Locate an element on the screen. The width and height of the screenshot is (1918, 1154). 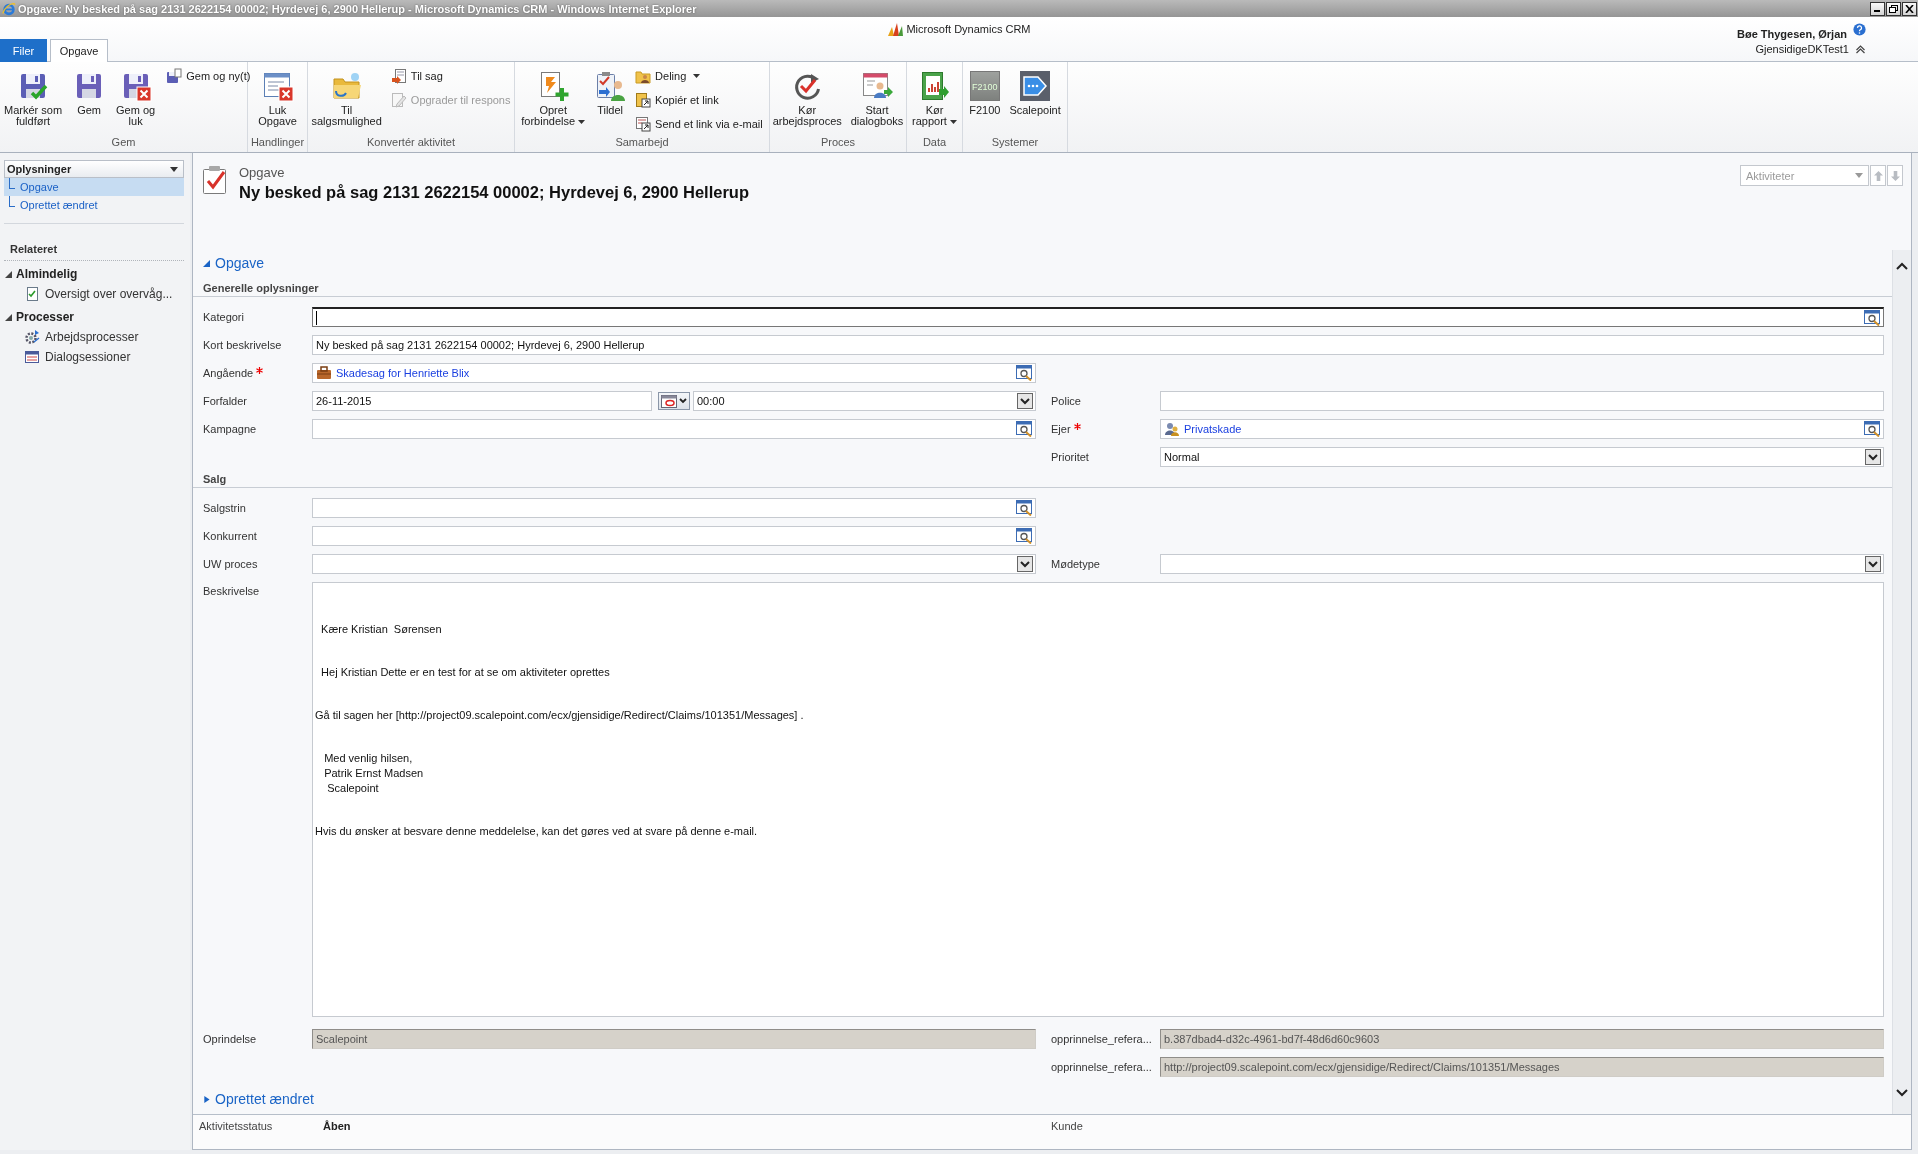
lookup-link: Skadesag for Henriette Blix is located at coordinates (403, 373).